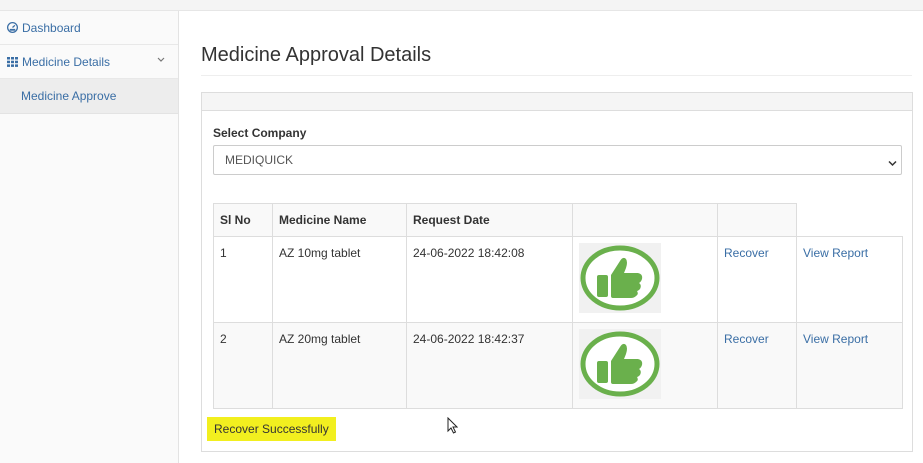  Describe the element at coordinates (645, 220) in the screenshot. I see `column-header-image` at that location.